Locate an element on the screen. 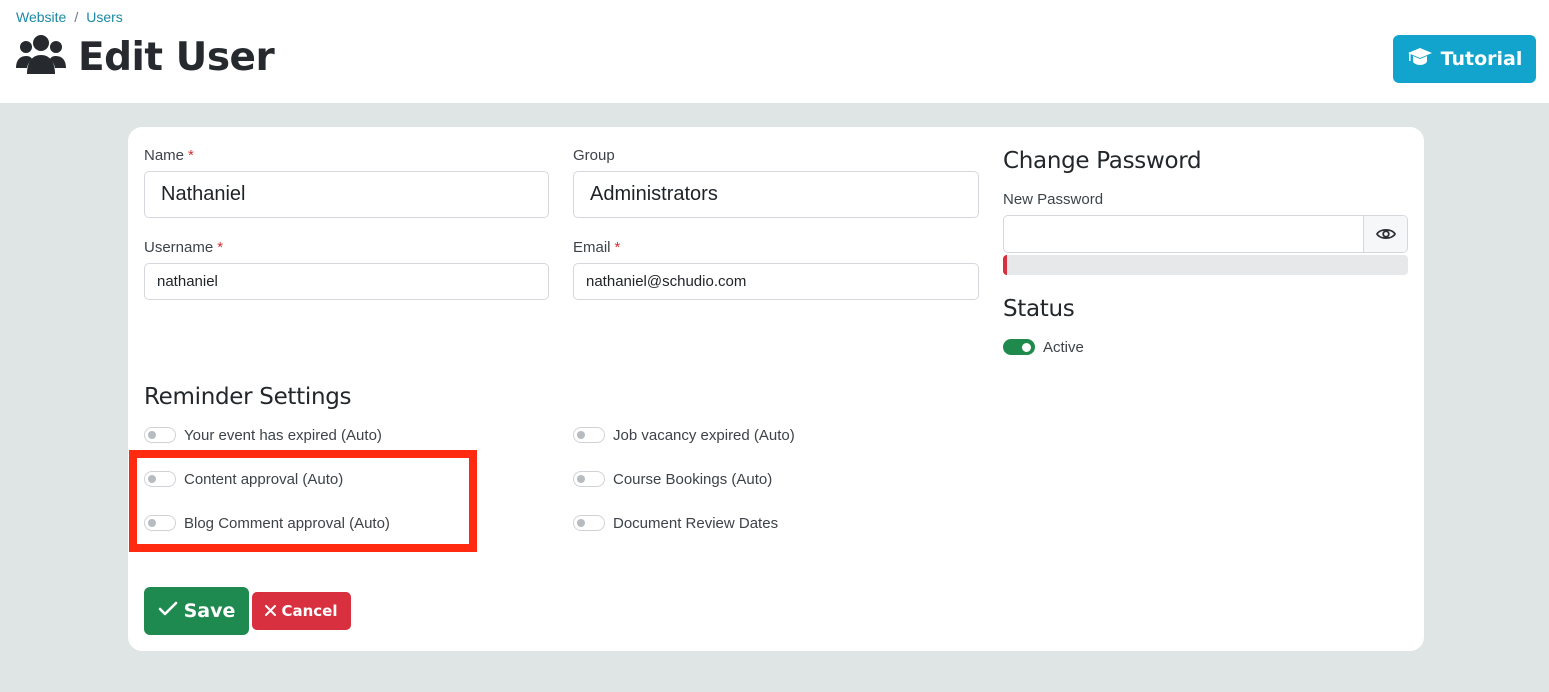 This screenshot has height=692, width=1549. graduation-cap-icon is located at coordinates (1420, 59).